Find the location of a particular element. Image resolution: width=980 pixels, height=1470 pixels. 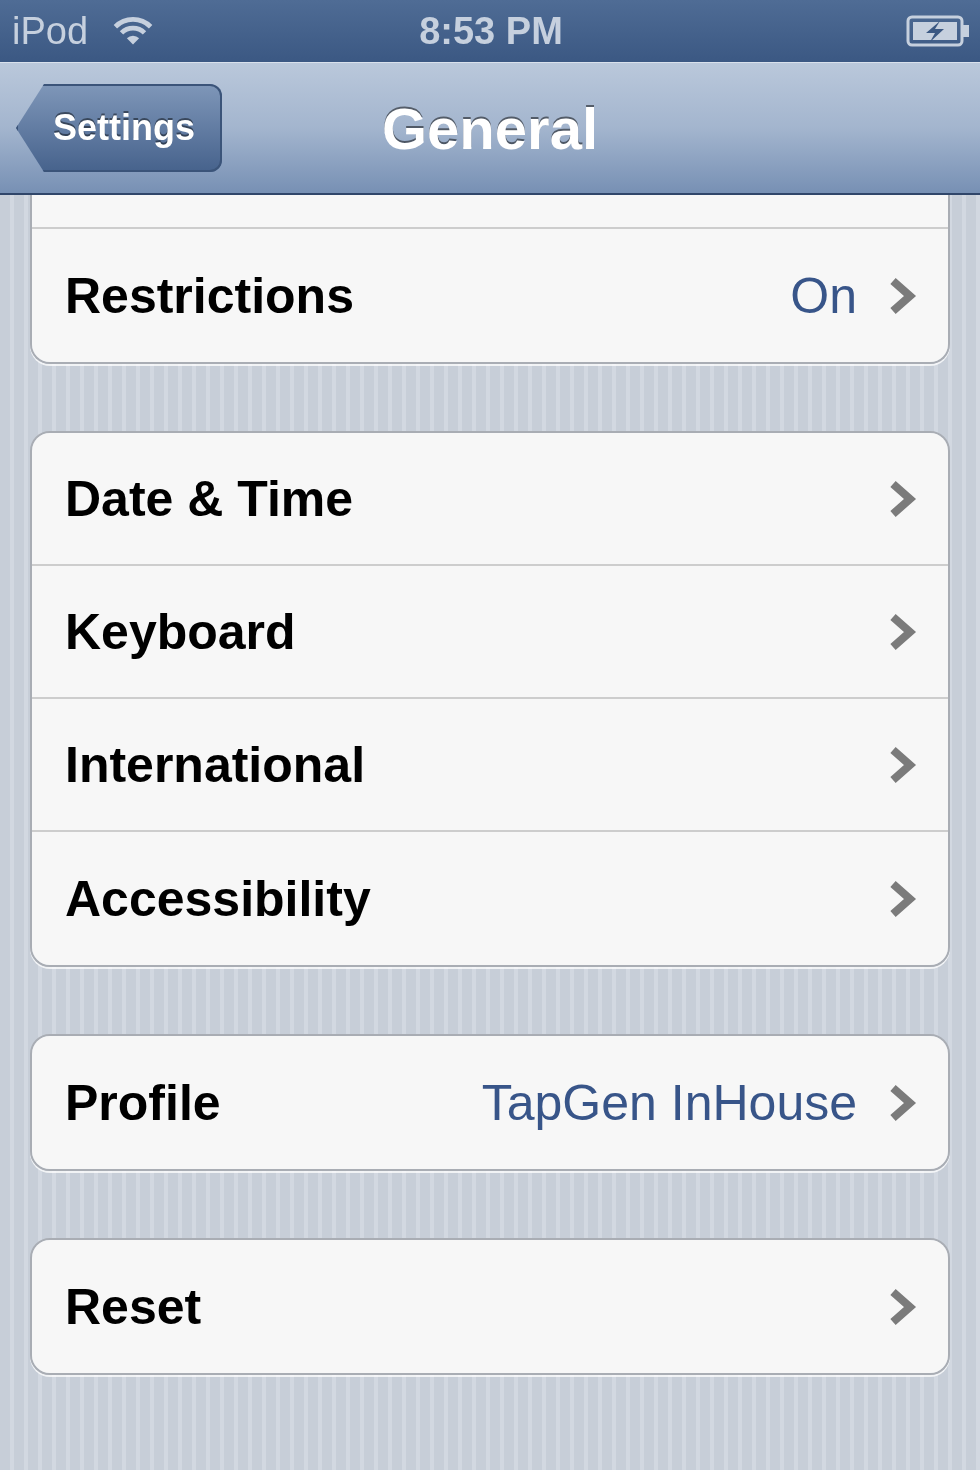

status-time: 8:53 PM is located at coordinates (491, 31).